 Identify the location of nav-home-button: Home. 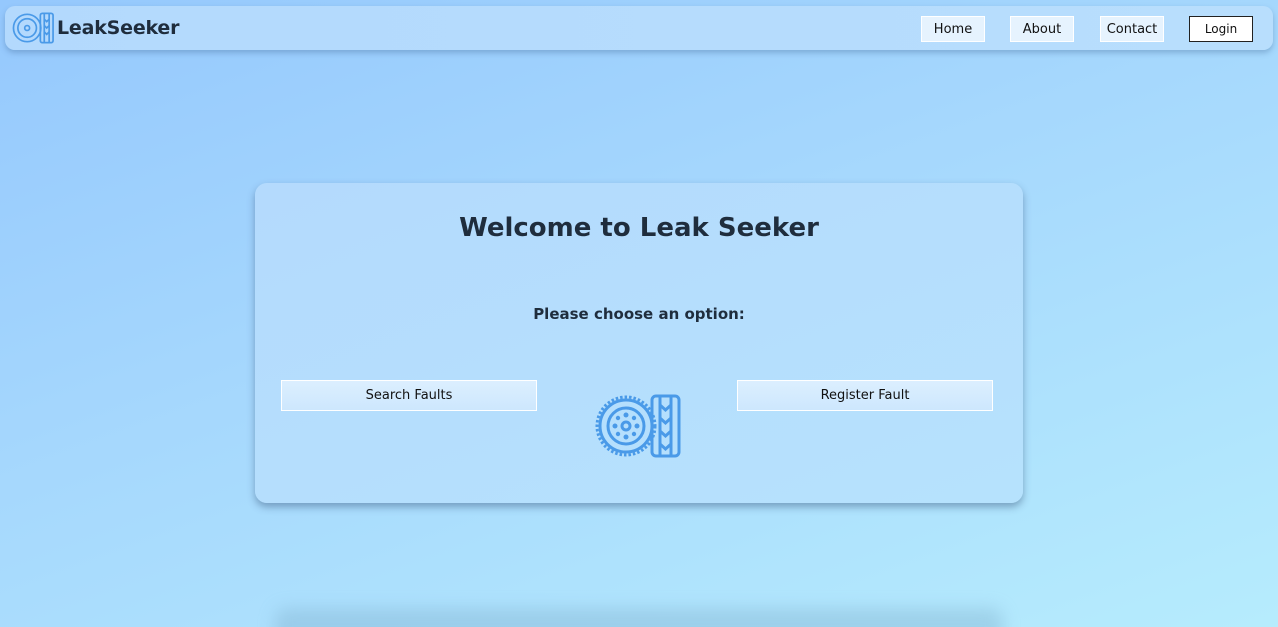
(953, 29).